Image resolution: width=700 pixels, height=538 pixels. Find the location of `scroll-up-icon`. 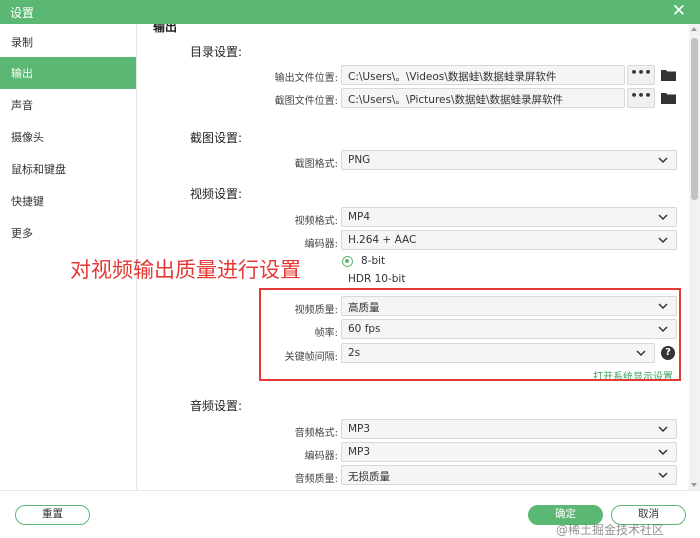

scroll-up-icon is located at coordinates (694, 29).